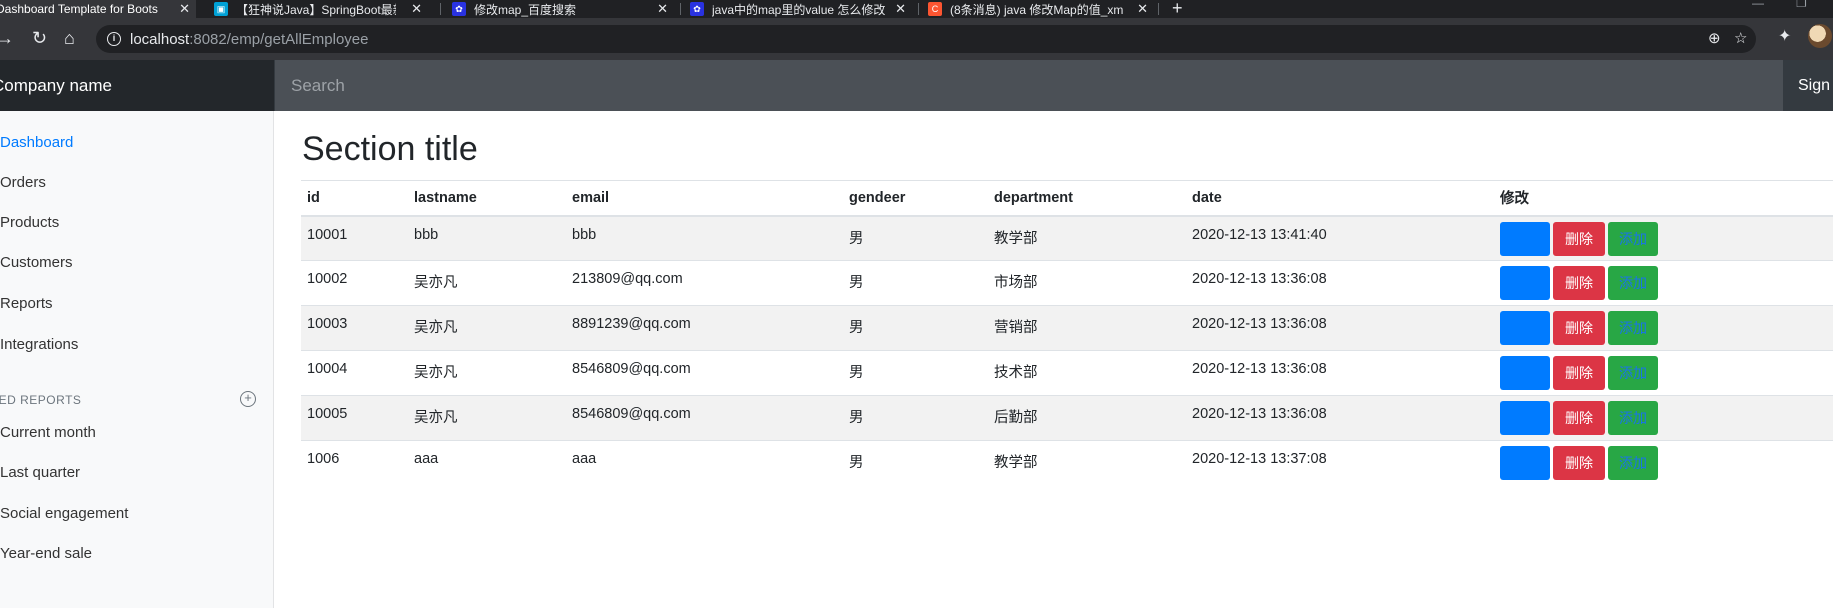 The height and width of the screenshot is (608, 1833). Describe the element at coordinates (354, 328) in the screenshot. I see `cell-id: 10003` at that location.